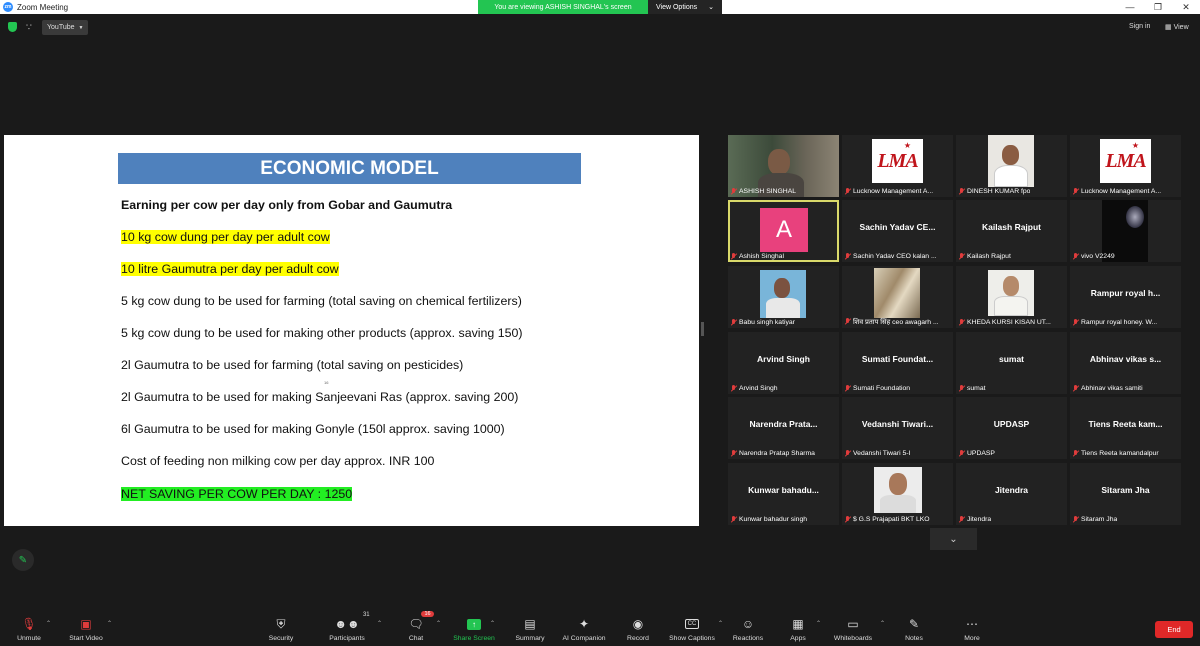  I want to click on star-icon: ★, so click(1135, 145).